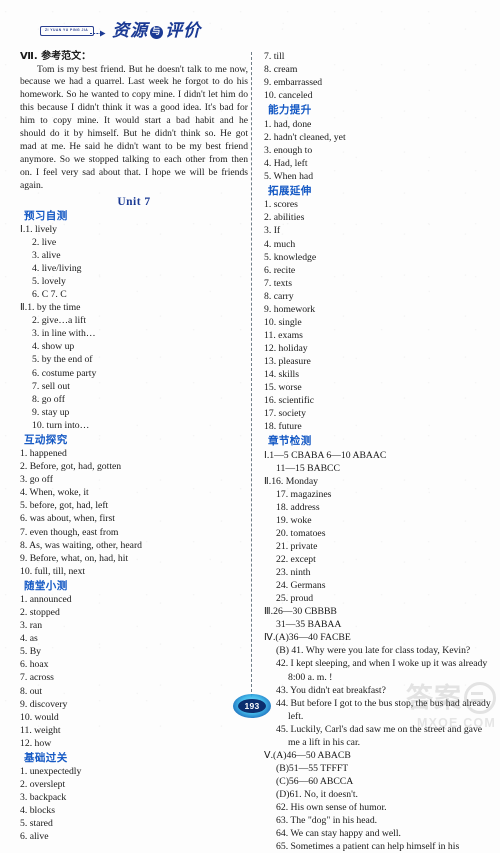 The height and width of the screenshot is (853, 500). What do you see at coordinates (294, 520) in the screenshot?
I see `answer-item: 19. woke` at bounding box center [294, 520].